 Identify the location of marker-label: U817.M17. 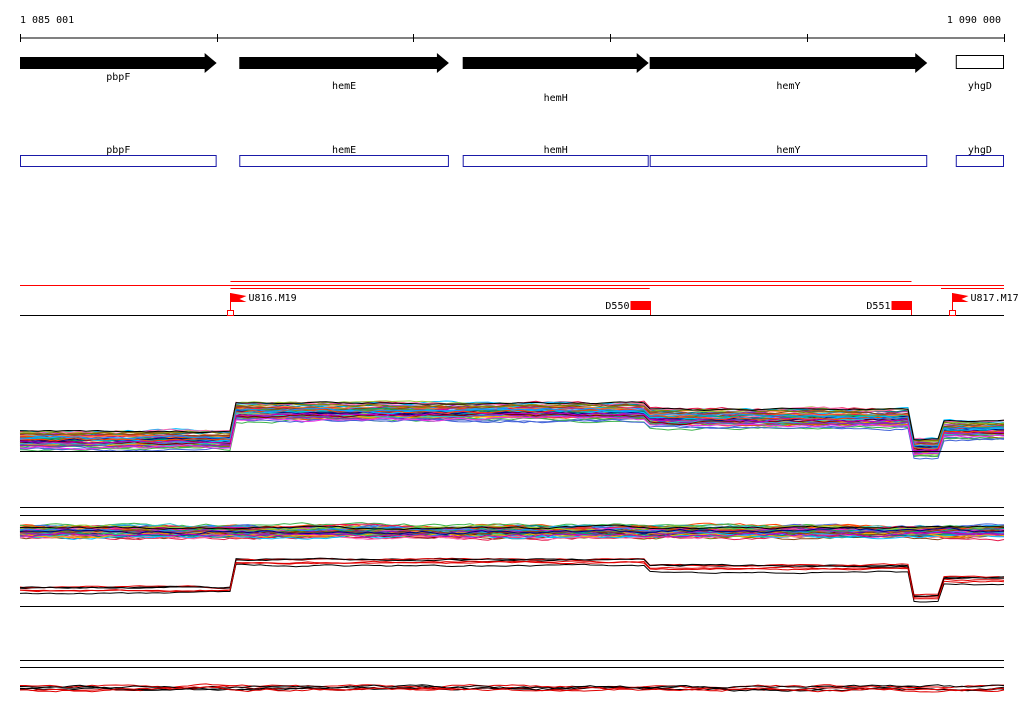
(995, 298).